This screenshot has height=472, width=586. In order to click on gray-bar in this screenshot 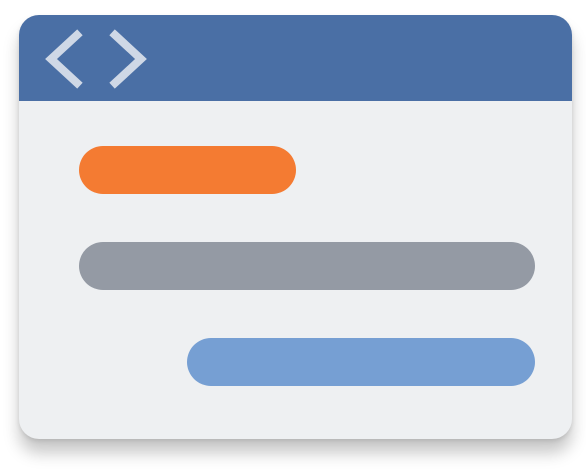, I will do `click(307, 266)`.